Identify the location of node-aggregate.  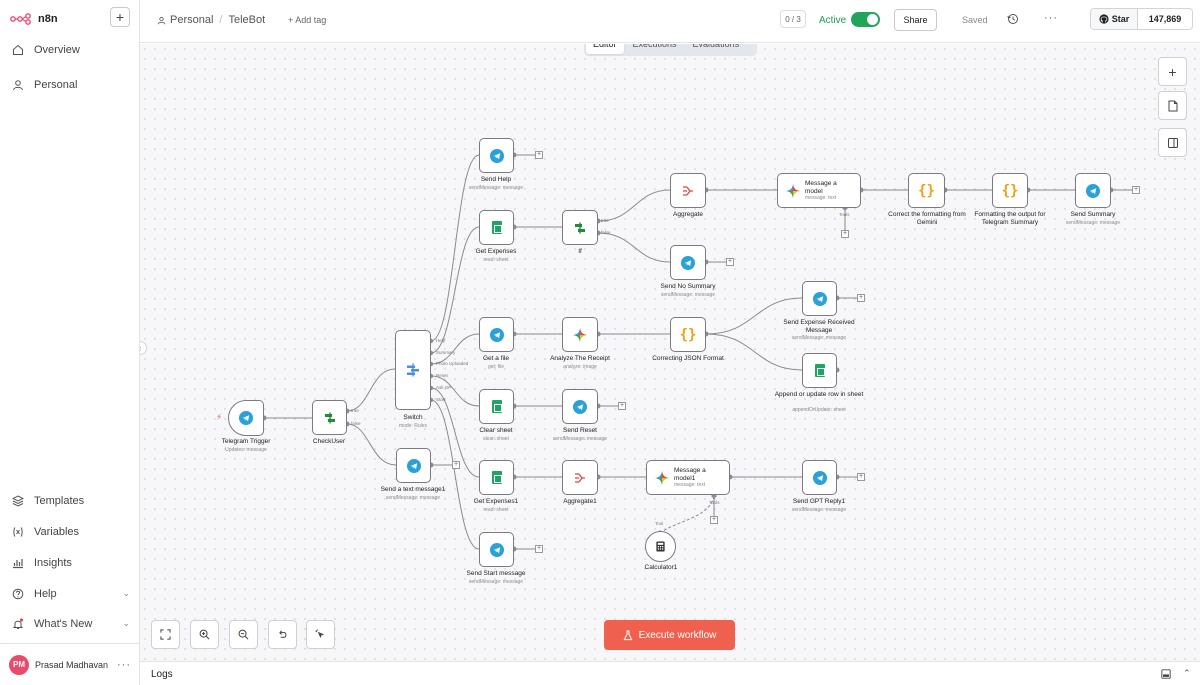
(688, 190).